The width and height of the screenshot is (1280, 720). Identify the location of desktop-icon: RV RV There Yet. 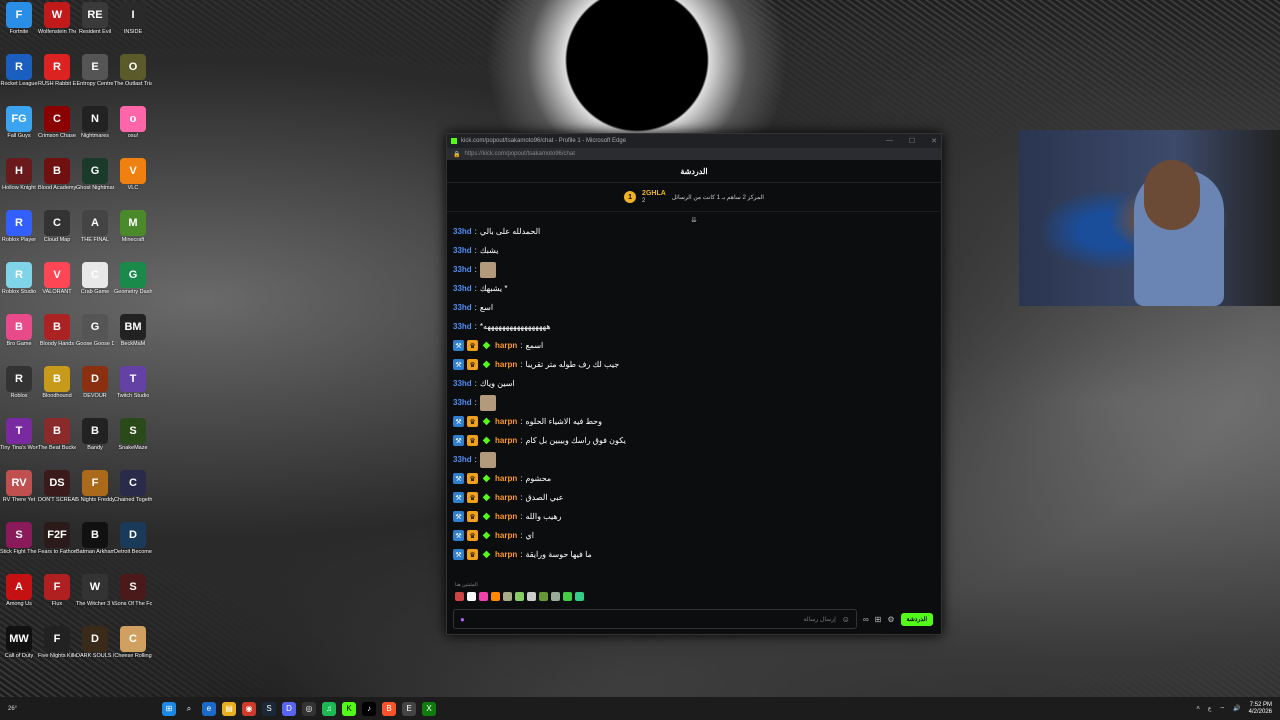
(19, 496).